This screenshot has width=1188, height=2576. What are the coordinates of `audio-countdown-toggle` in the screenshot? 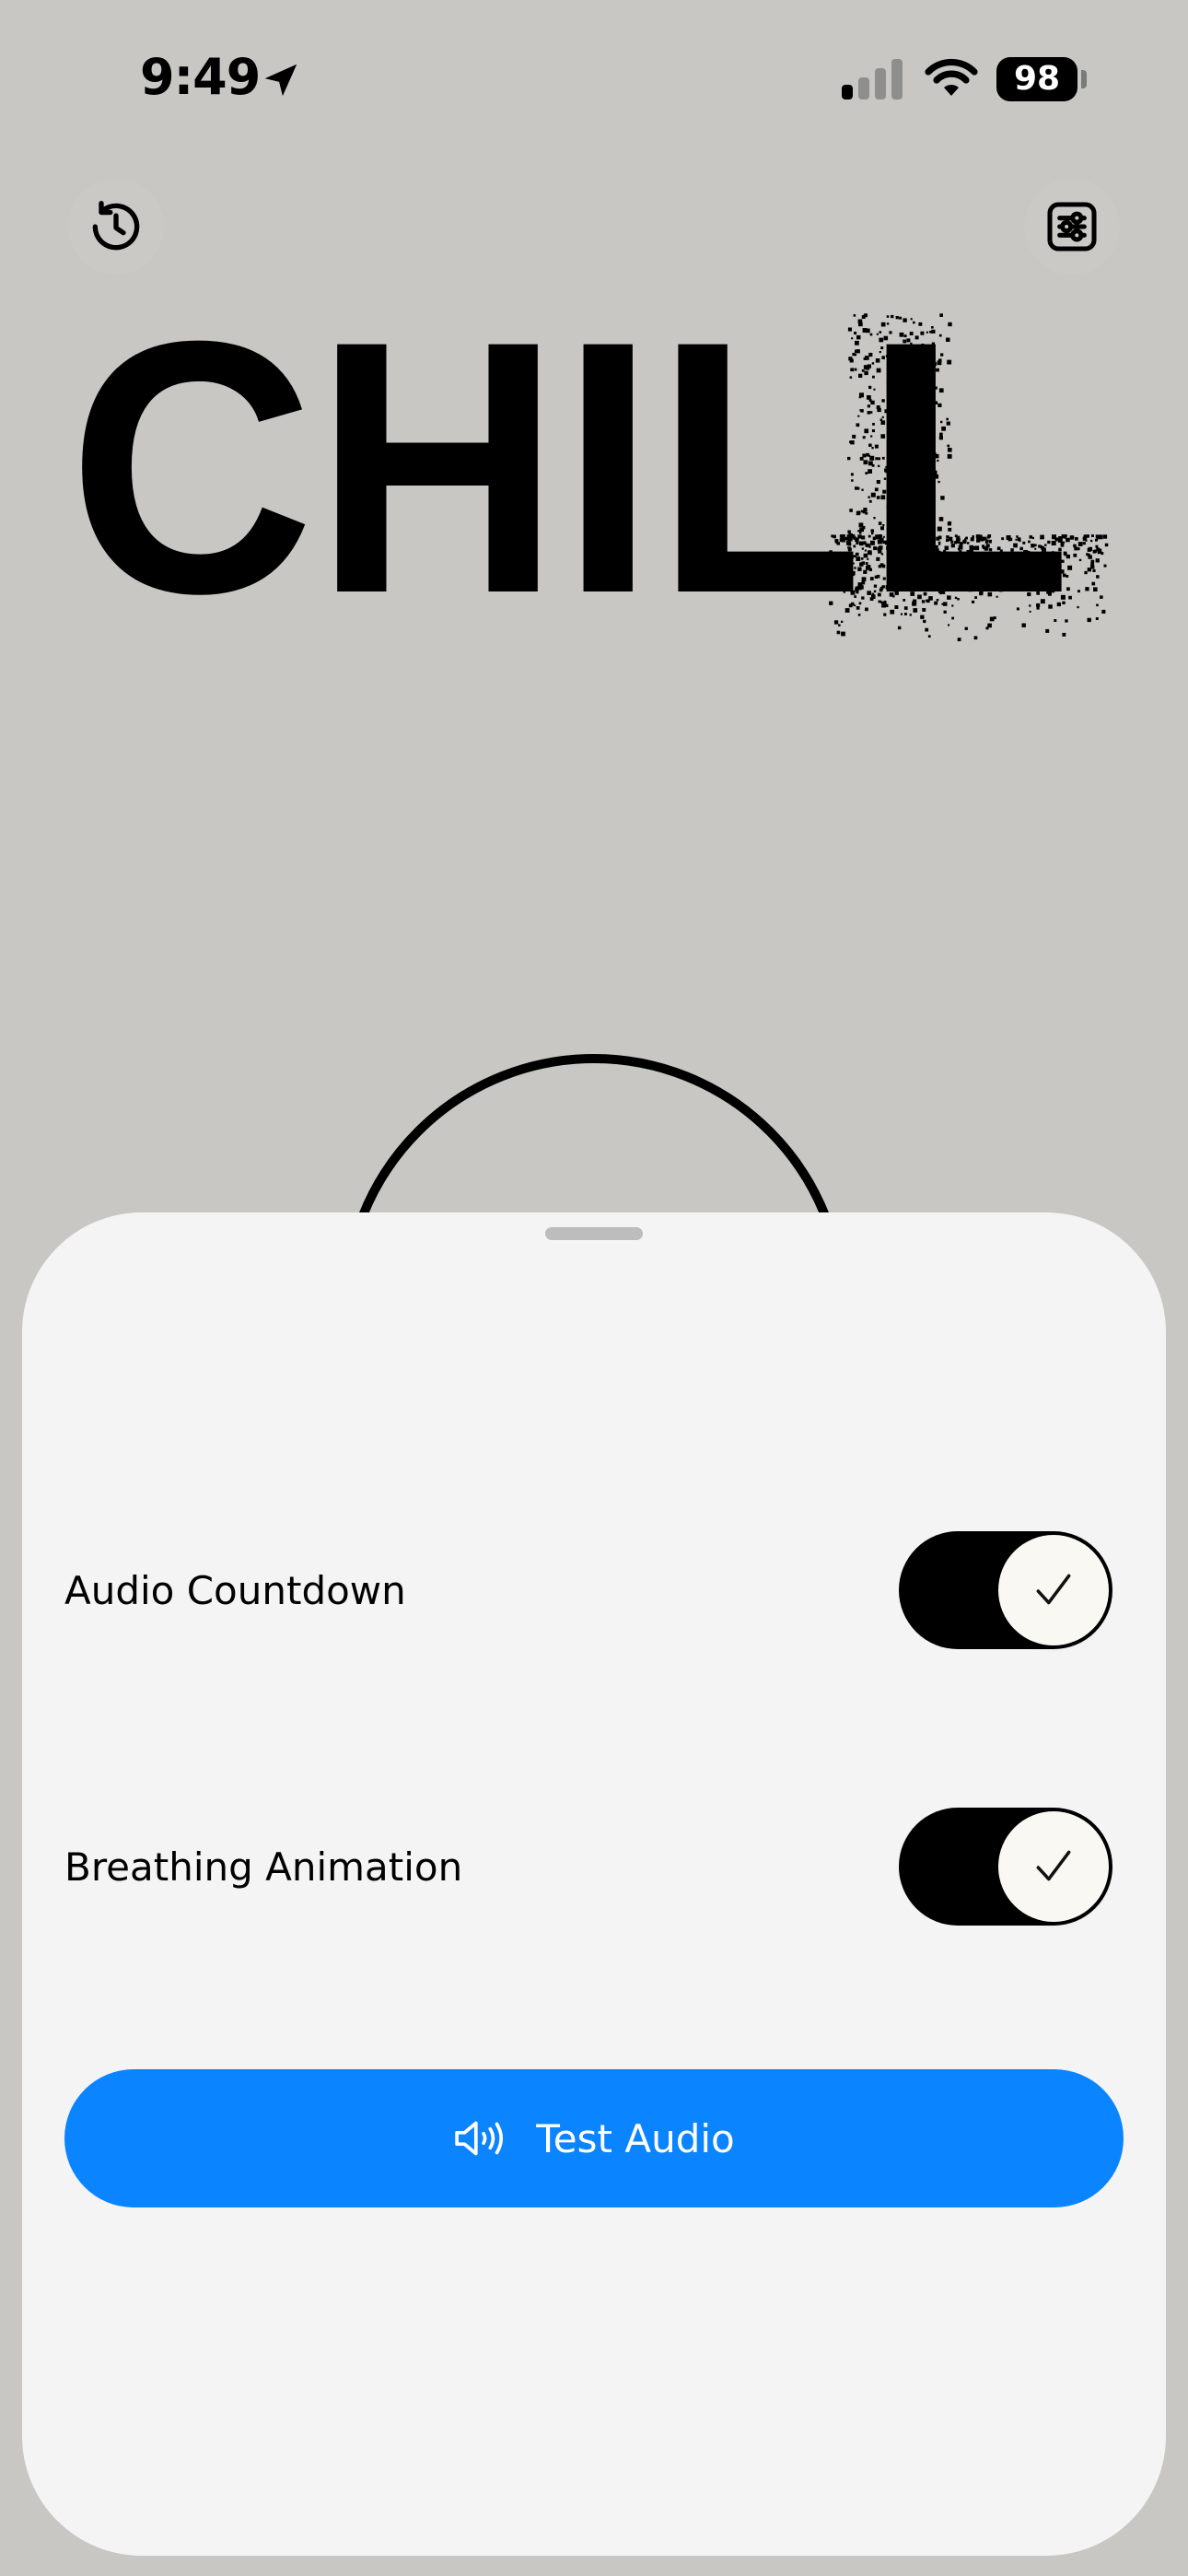 It's located at (1005, 1590).